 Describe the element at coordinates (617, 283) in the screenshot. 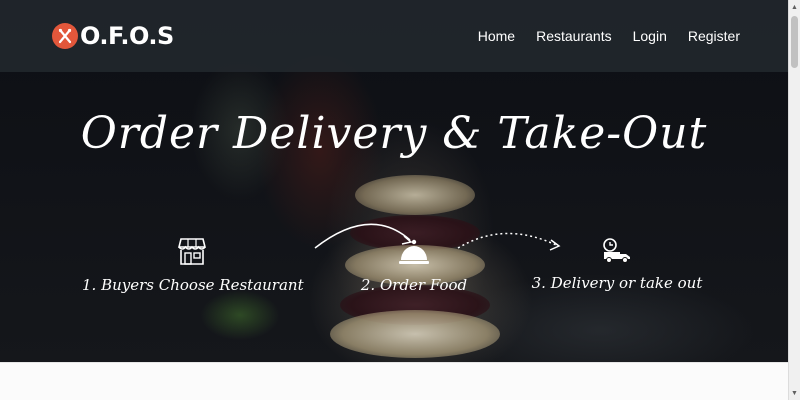

I see `step-label: 3. Delivery or take out` at that location.